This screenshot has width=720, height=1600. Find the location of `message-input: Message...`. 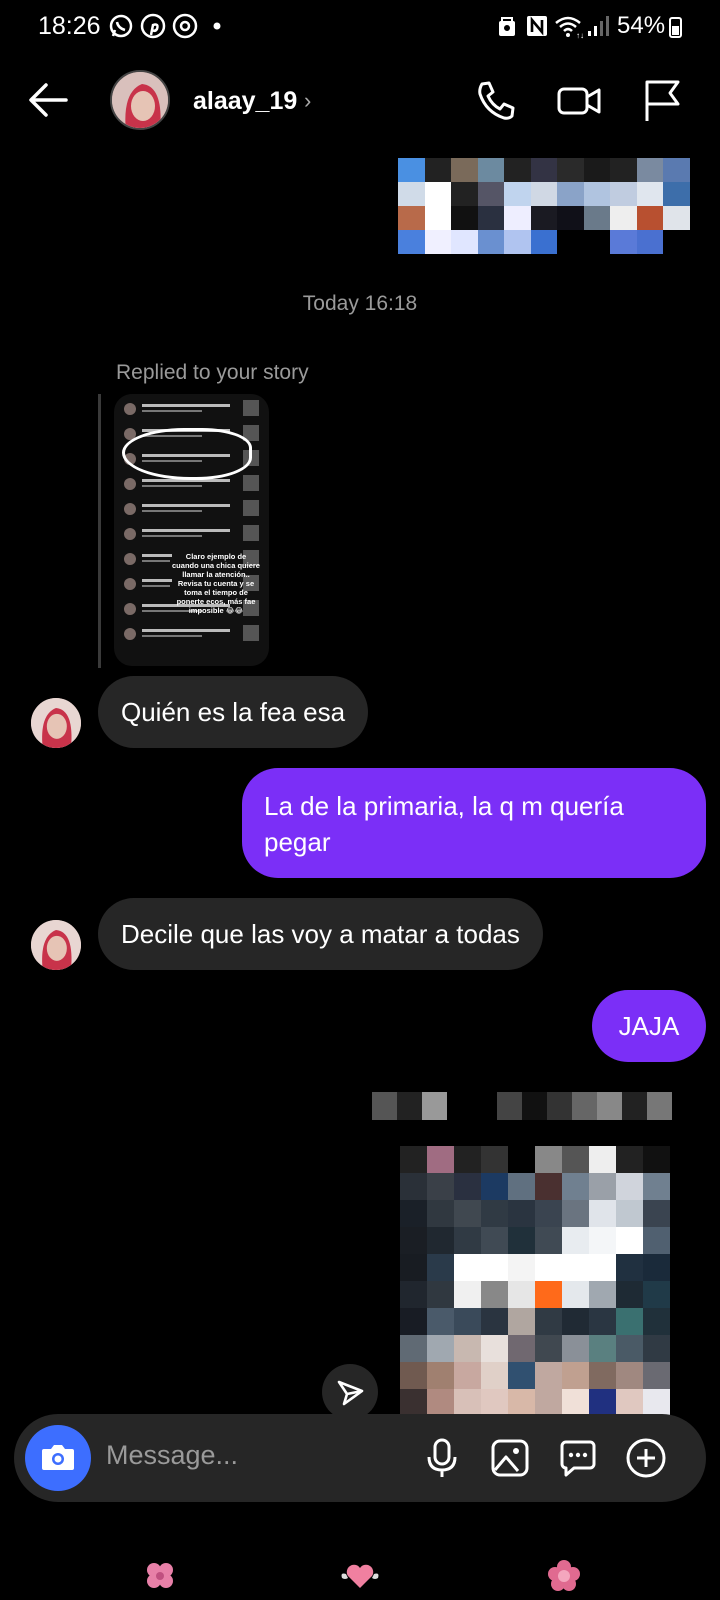

message-input: Message... is located at coordinates (172, 1455).